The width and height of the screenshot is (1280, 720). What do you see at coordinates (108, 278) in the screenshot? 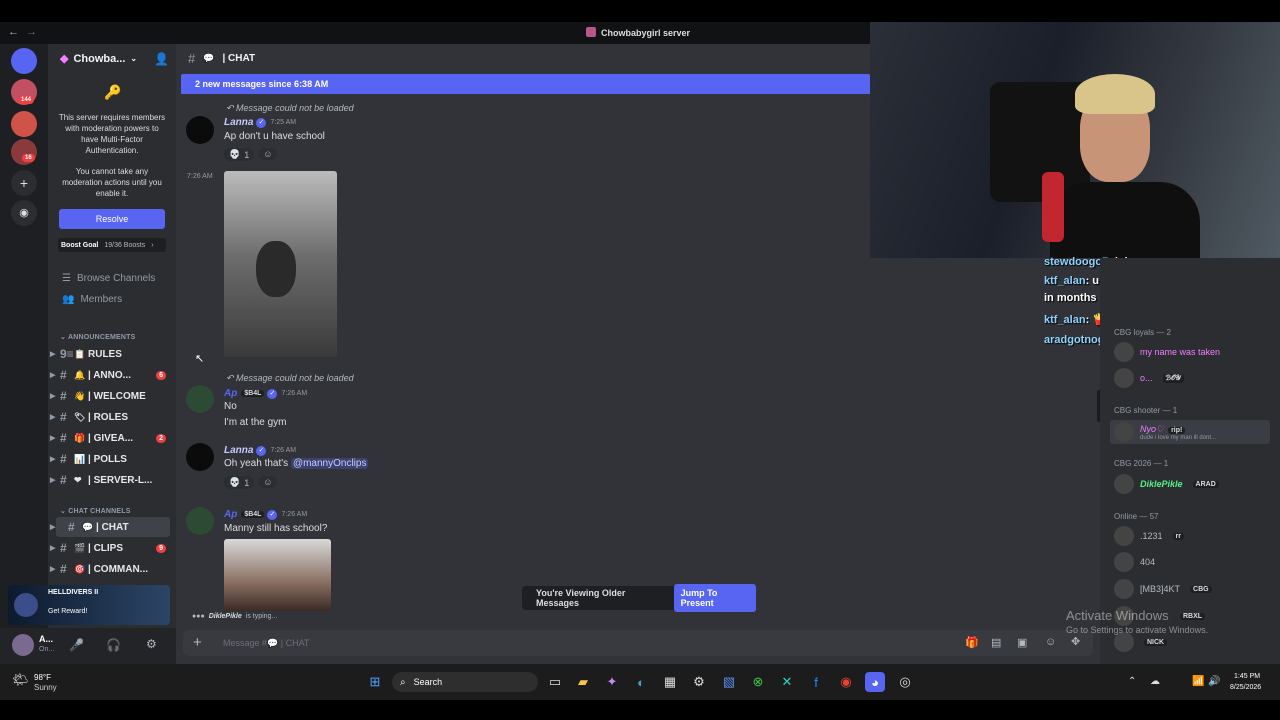
I see `browse-channels: ☰ Browse Channels` at bounding box center [108, 278].